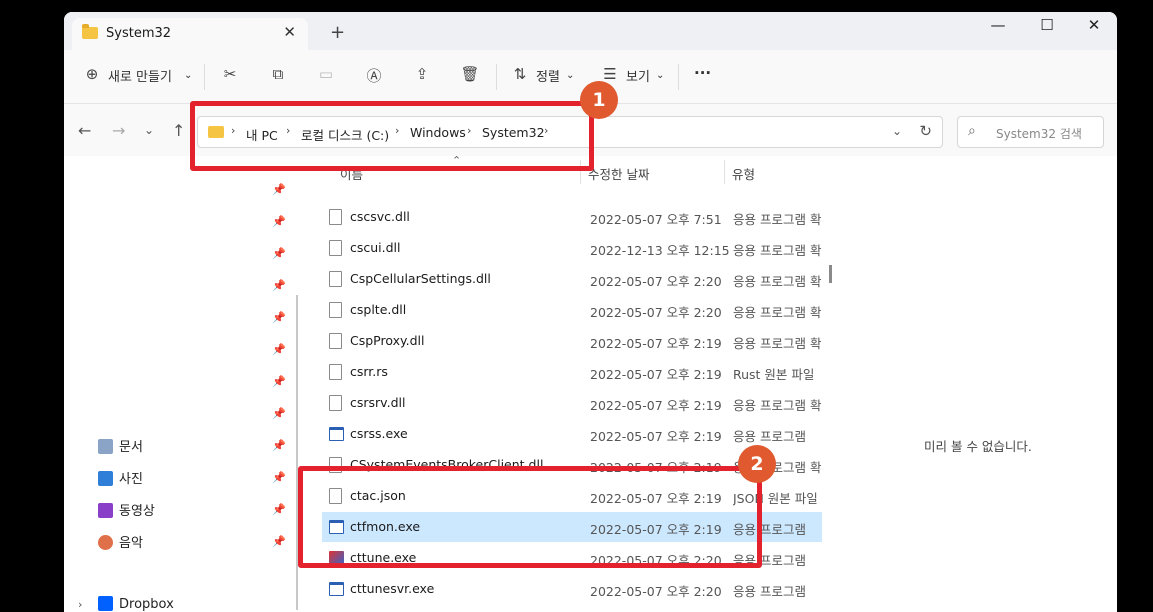 This screenshot has width=1153, height=612. Describe the element at coordinates (638, 75) in the screenshot. I see `view-button: 보기` at that location.